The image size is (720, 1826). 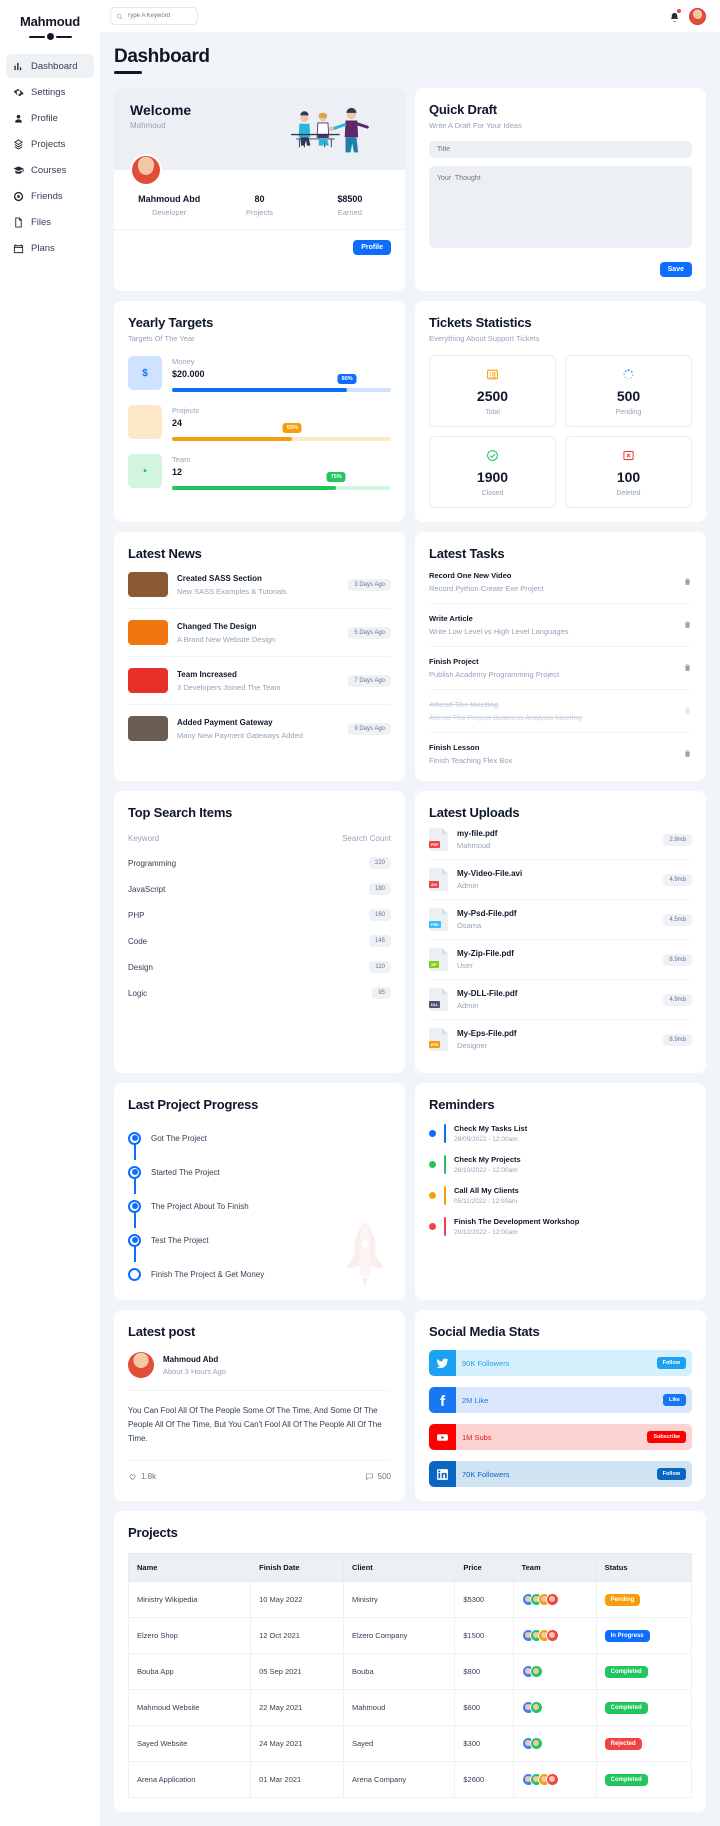 I want to click on table-column-header: Finish Date, so click(x=297, y=1567).